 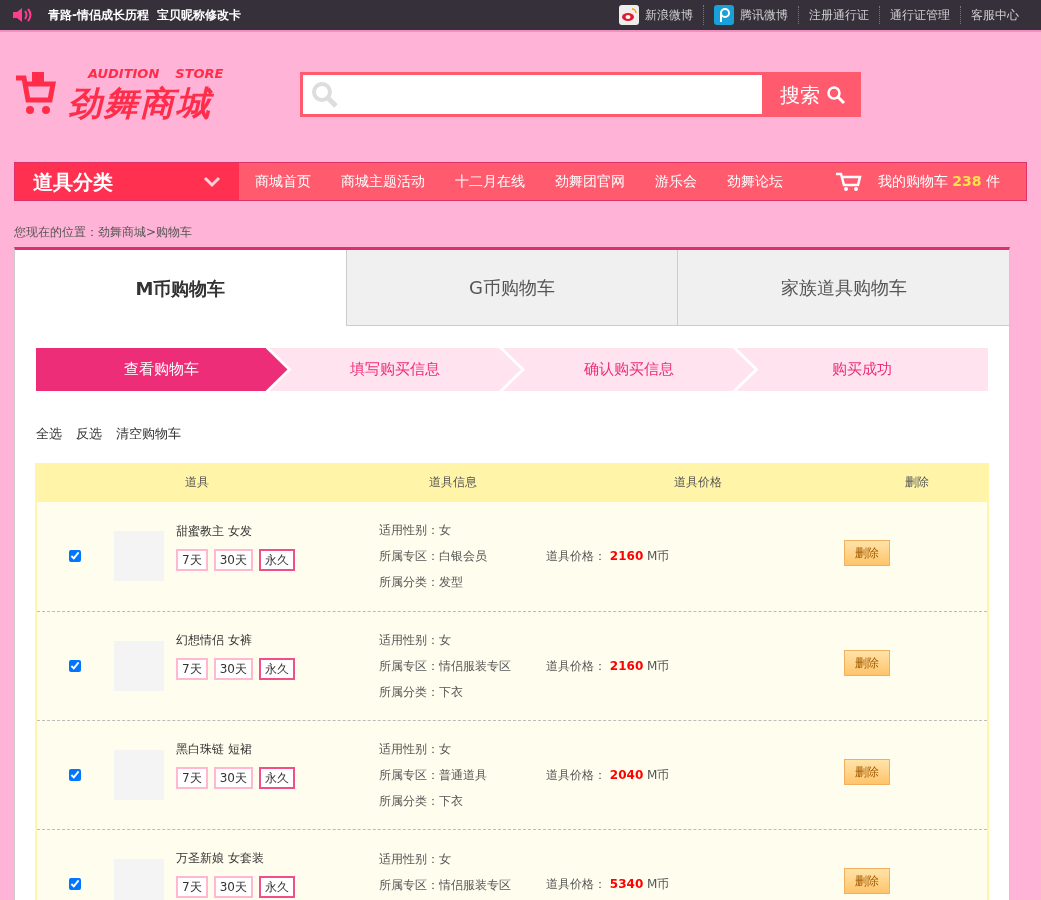 I want to click on item-name: 甜蜜教主 女发, so click(x=214, y=531).